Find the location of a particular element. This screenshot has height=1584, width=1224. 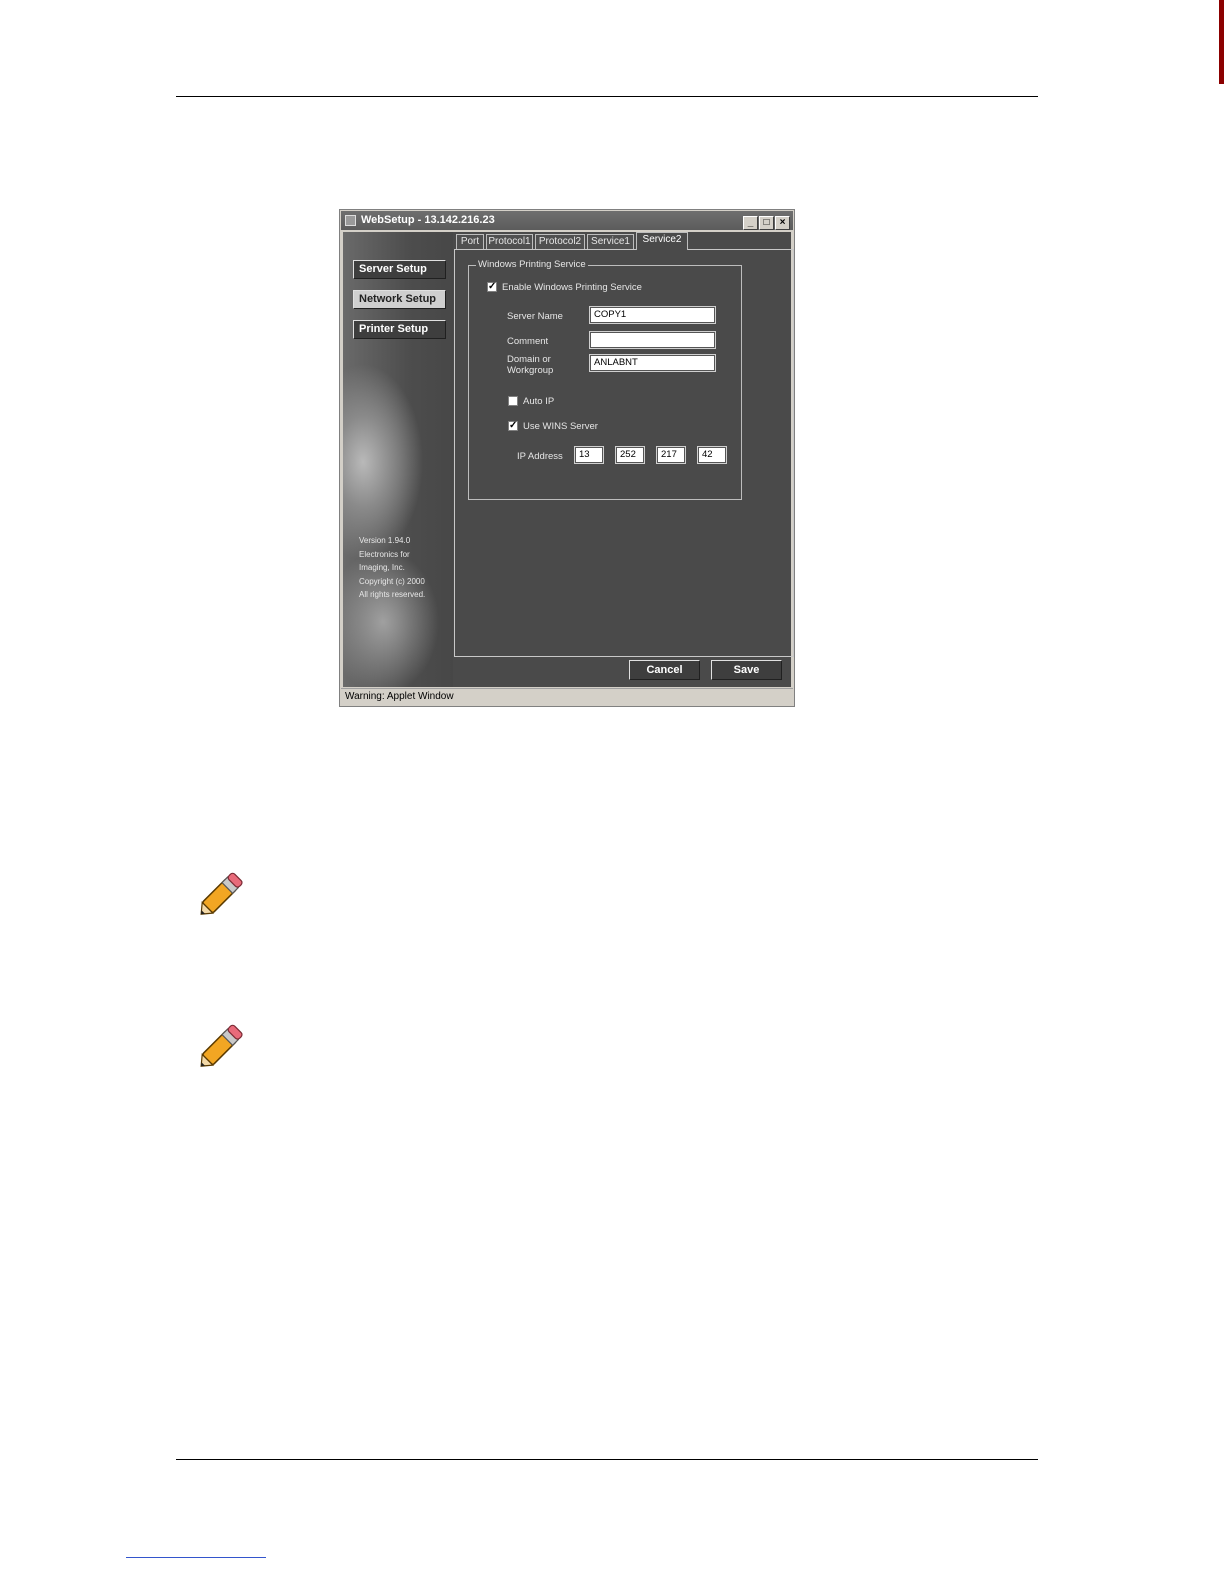

version-line: Imaging, Inc. is located at coordinates (382, 567).